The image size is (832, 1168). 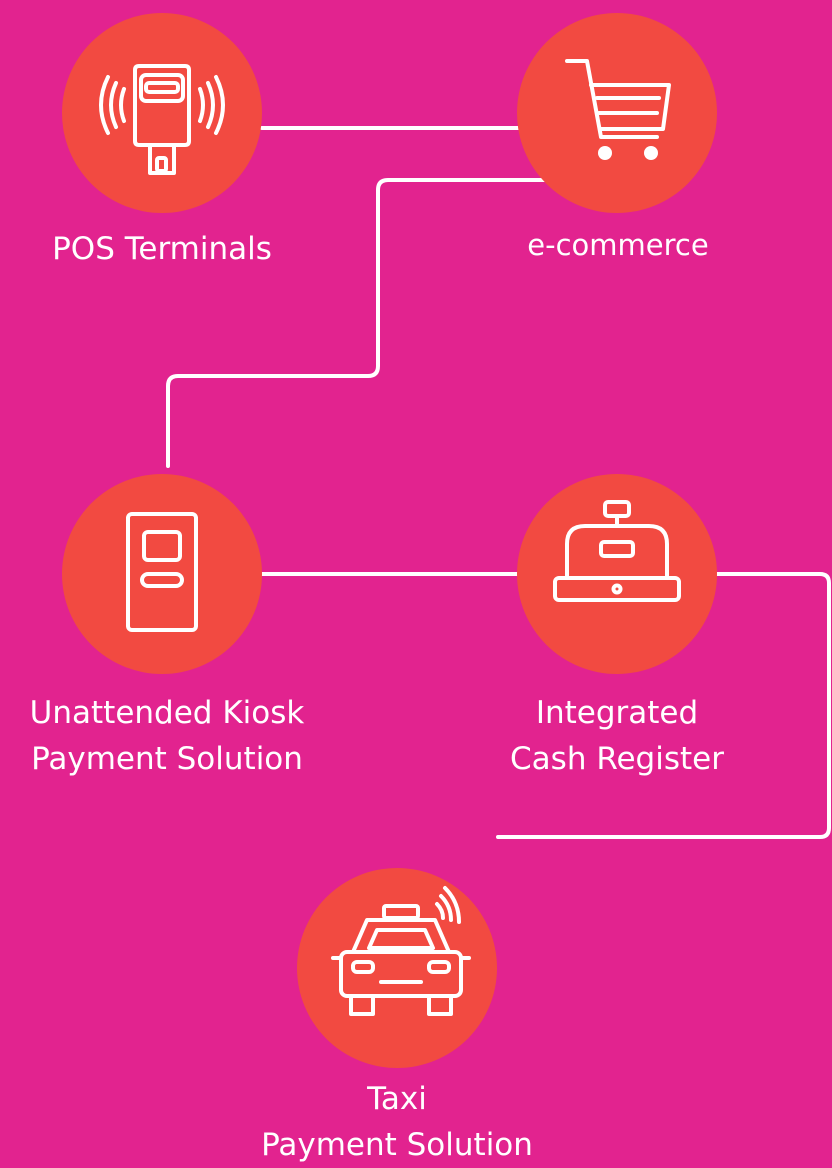 I want to click on label-line: Cash Register, so click(x=617, y=759).